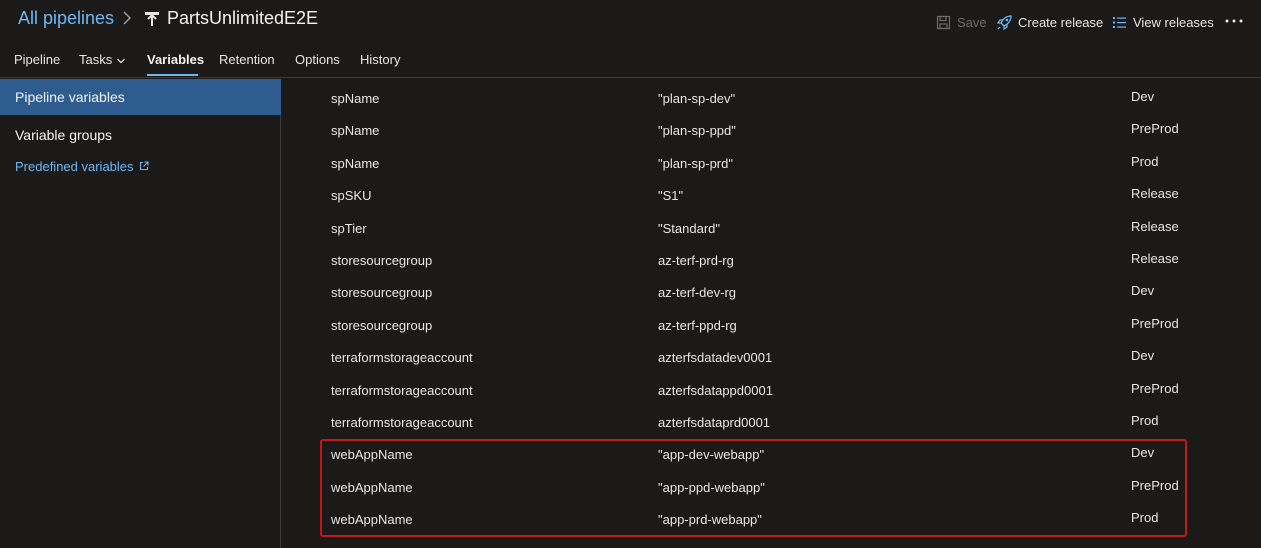 This screenshot has width=1261, height=548. Describe the element at coordinates (140, 135) in the screenshot. I see `sidebar-item-variable-groups: Variable groups` at that location.